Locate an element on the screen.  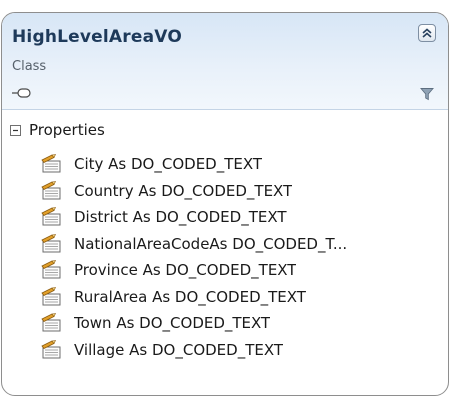
property-label: City As DO_CODED_TEXT is located at coordinates (168, 164).